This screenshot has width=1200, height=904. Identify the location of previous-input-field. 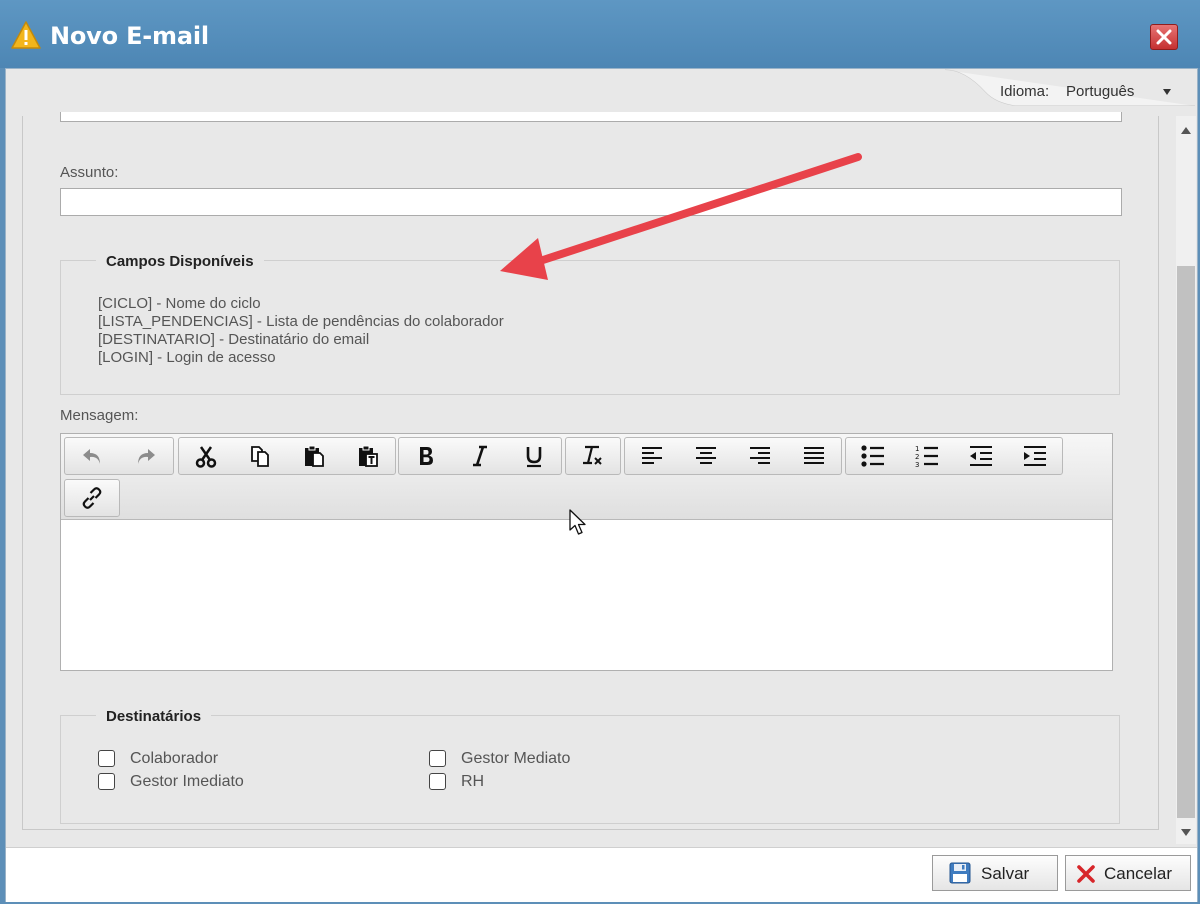
(591, 117).